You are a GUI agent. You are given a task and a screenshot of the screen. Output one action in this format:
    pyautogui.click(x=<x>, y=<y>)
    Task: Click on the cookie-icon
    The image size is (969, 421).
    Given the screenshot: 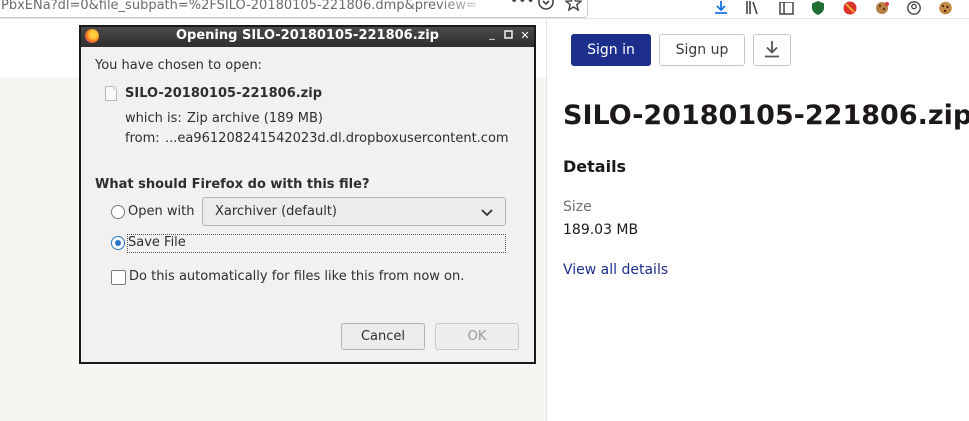 What is the action you would take?
    pyautogui.click(x=945, y=8)
    